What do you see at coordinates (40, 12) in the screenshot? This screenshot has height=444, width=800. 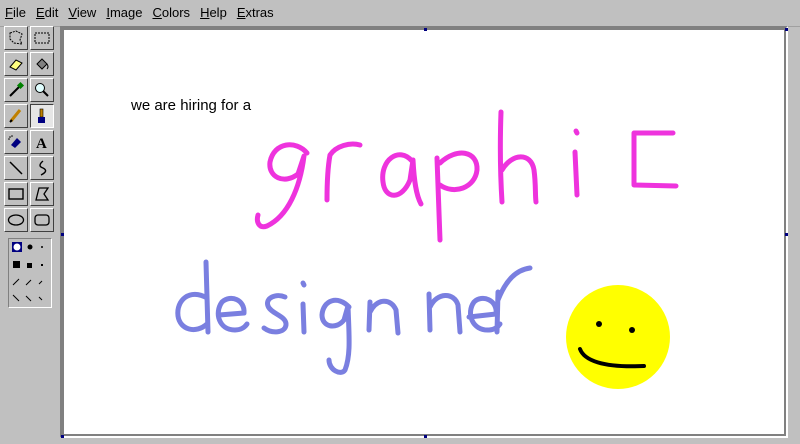 I see `menu-accelerator-key: E` at bounding box center [40, 12].